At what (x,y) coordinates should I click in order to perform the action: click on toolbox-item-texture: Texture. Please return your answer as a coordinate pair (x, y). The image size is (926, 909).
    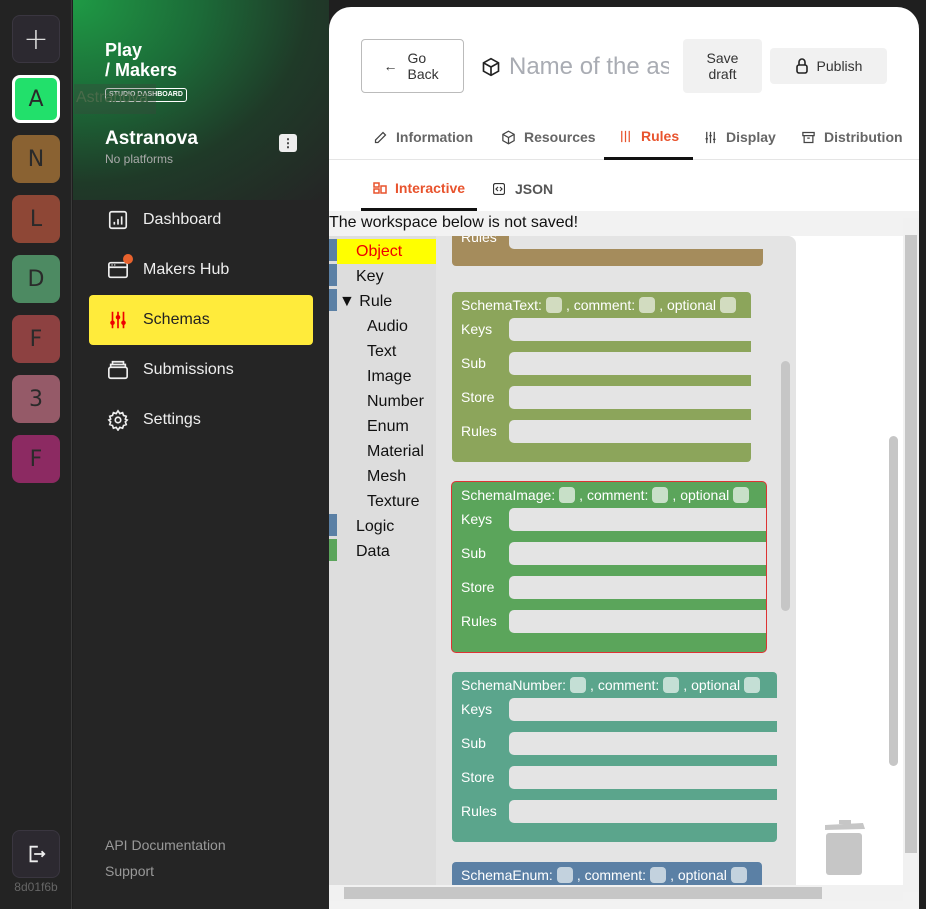
    Looking at the image, I should click on (382, 501).